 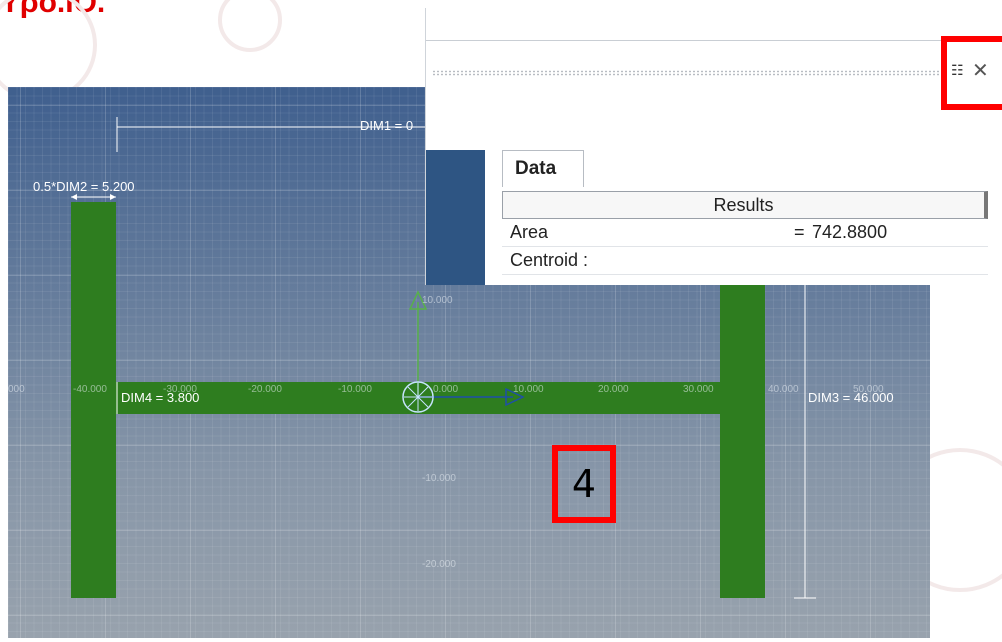 What do you see at coordinates (355, 389) in the screenshot?
I see `x-tick: -10.000` at bounding box center [355, 389].